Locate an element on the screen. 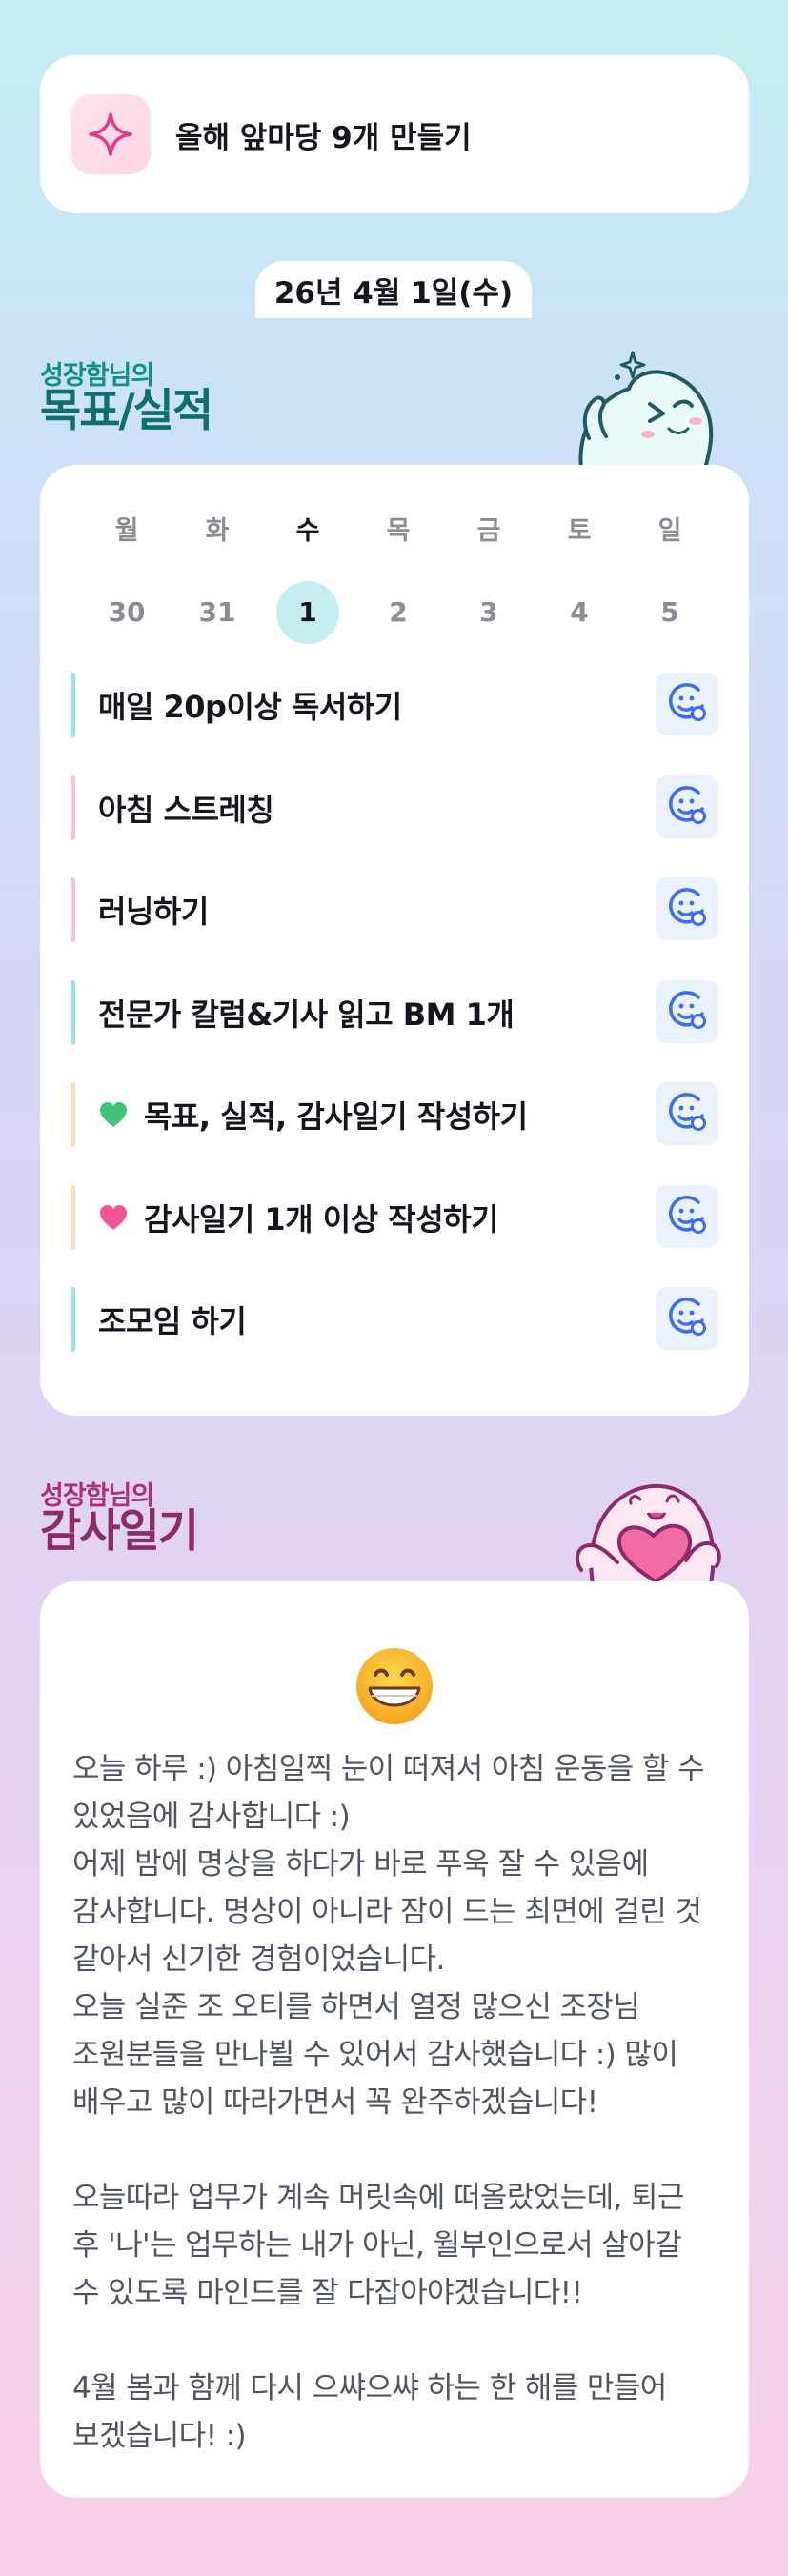 This screenshot has height=2576, width=788. task-label: 러닝하기 is located at coordinates (153, 912).